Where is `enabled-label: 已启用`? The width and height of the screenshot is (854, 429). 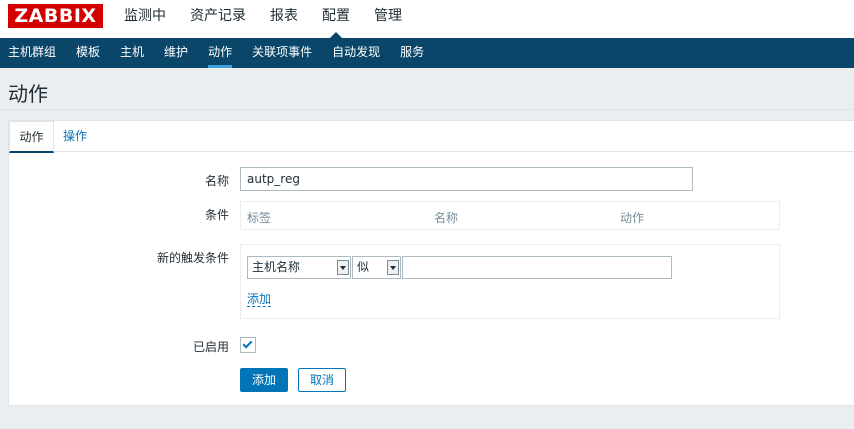
enabled-label: 已启用 is located at coordinates (210, 347).